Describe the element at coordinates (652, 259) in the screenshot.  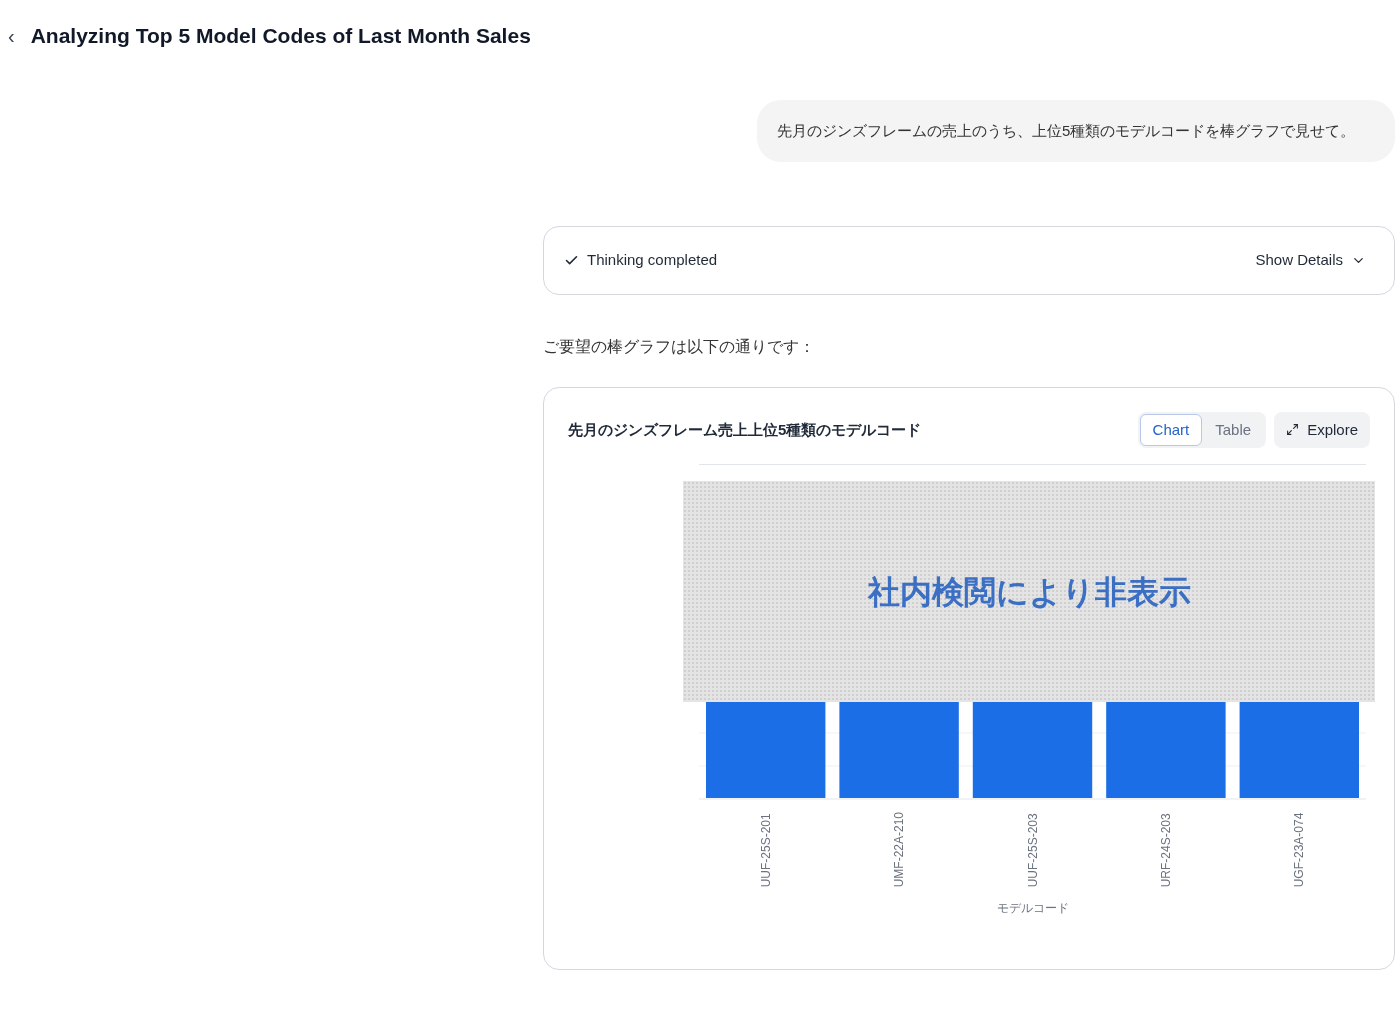
I see `thinking-status: Thinking completed` at that location.